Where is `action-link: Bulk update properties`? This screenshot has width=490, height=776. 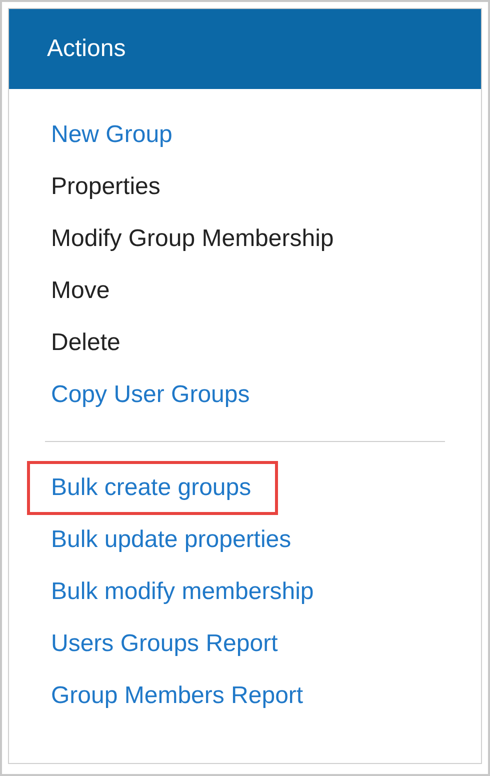 action-link: Bulk update properties is located at coordinates (171, 540).